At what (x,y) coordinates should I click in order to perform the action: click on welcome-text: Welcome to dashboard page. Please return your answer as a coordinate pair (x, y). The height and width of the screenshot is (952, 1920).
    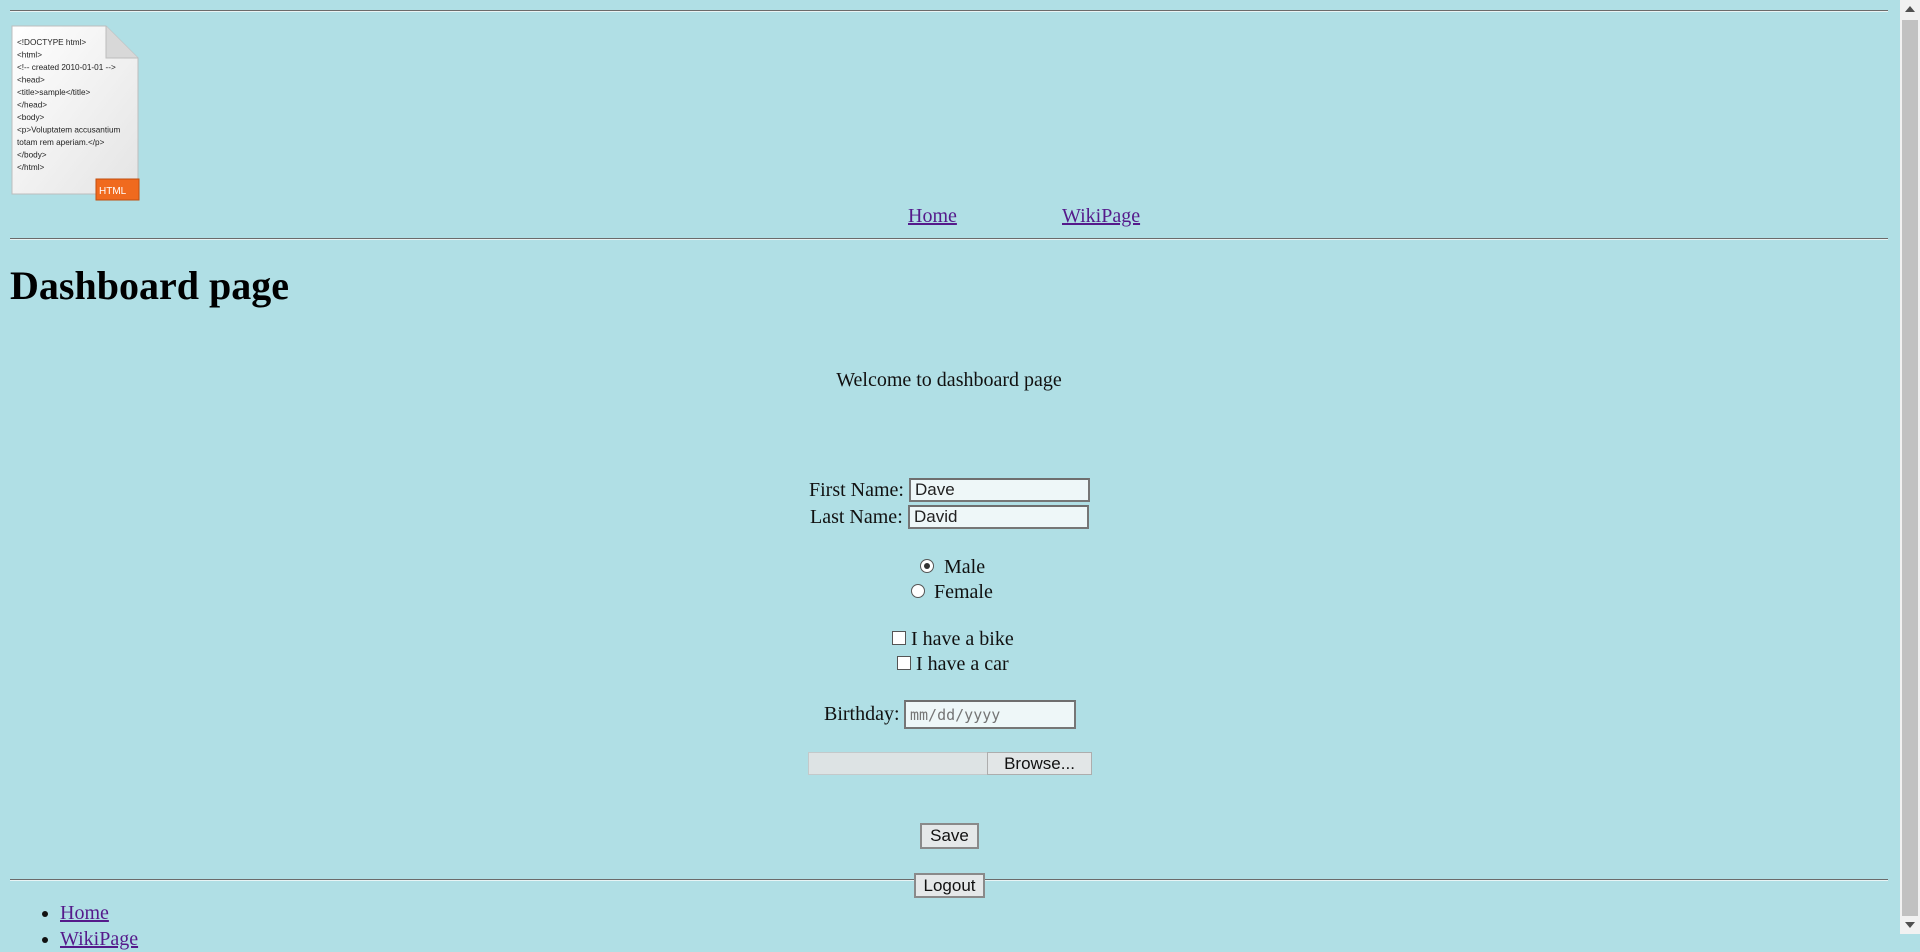
    Looking at the image, I should click on (949, 380).